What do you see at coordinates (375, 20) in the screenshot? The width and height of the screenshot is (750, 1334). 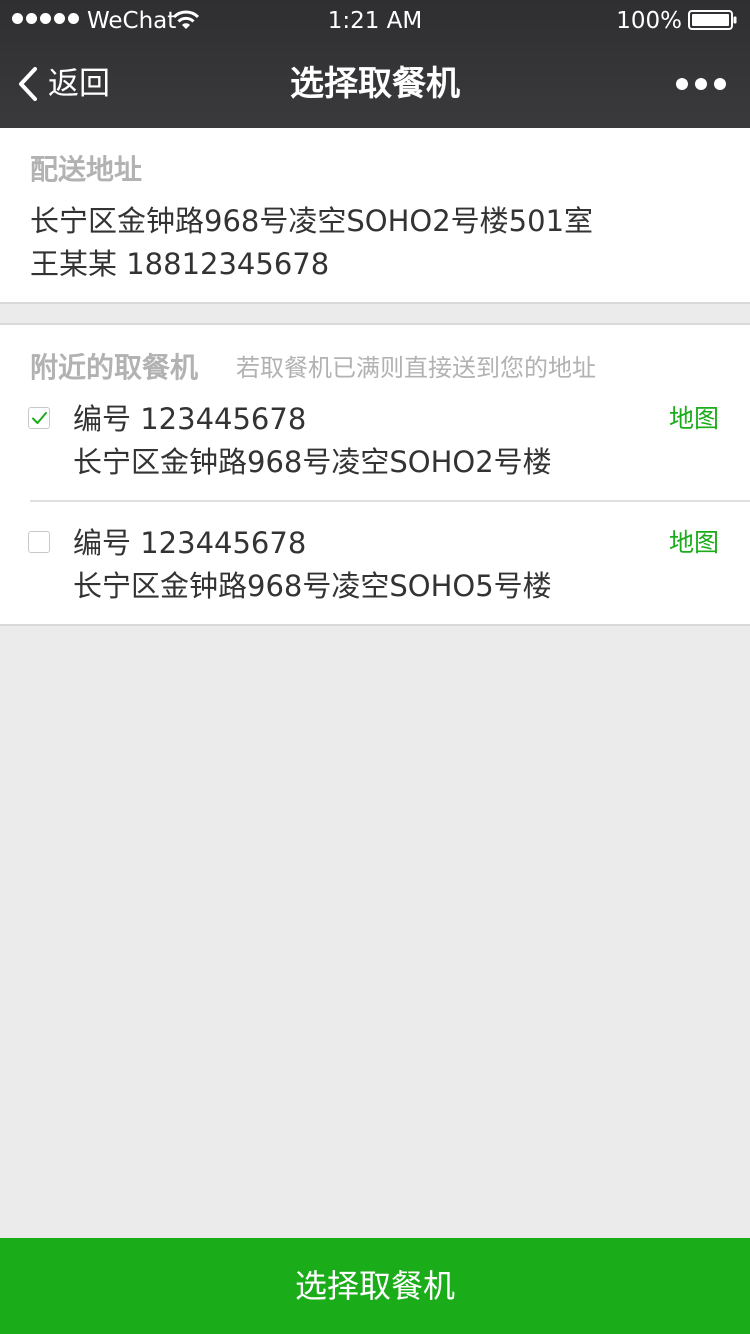 I see `status-bar: WeChat 1:21 AM 100%` at bounding box center [375, 20].